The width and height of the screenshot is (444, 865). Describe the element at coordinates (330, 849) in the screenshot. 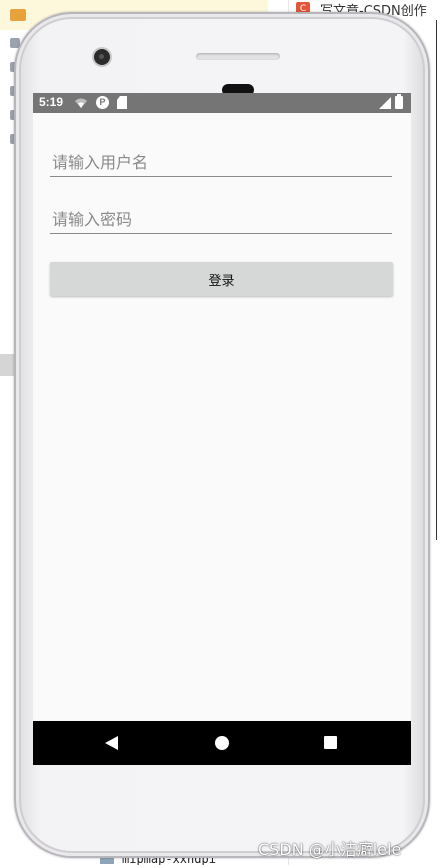

I see `csdn-watermark: CSDN @小洁癖lele` at that location.